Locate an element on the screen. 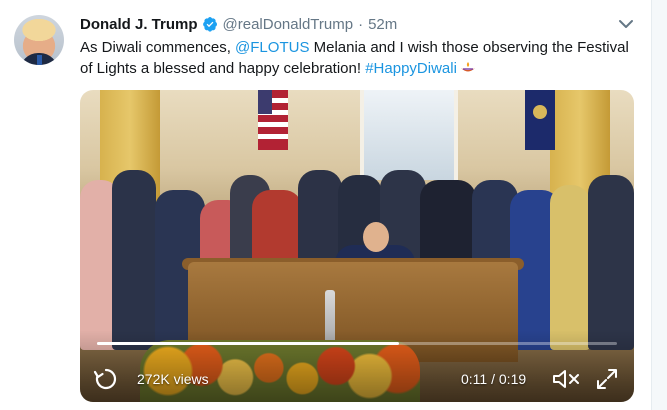 This screenshot has height=410, width=667. author-avatar is located at coordinates (39, 40).